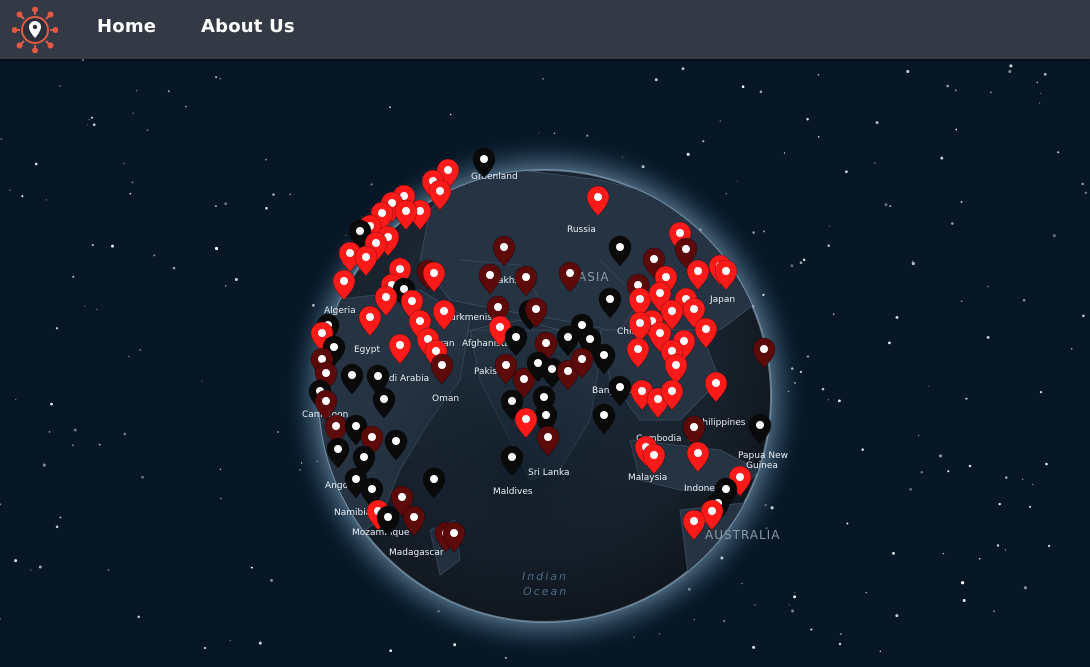 This screenshot has width=1090, height=667. I want to click on label-papua-new-guinea-2: Guinea, so click(762, 466).